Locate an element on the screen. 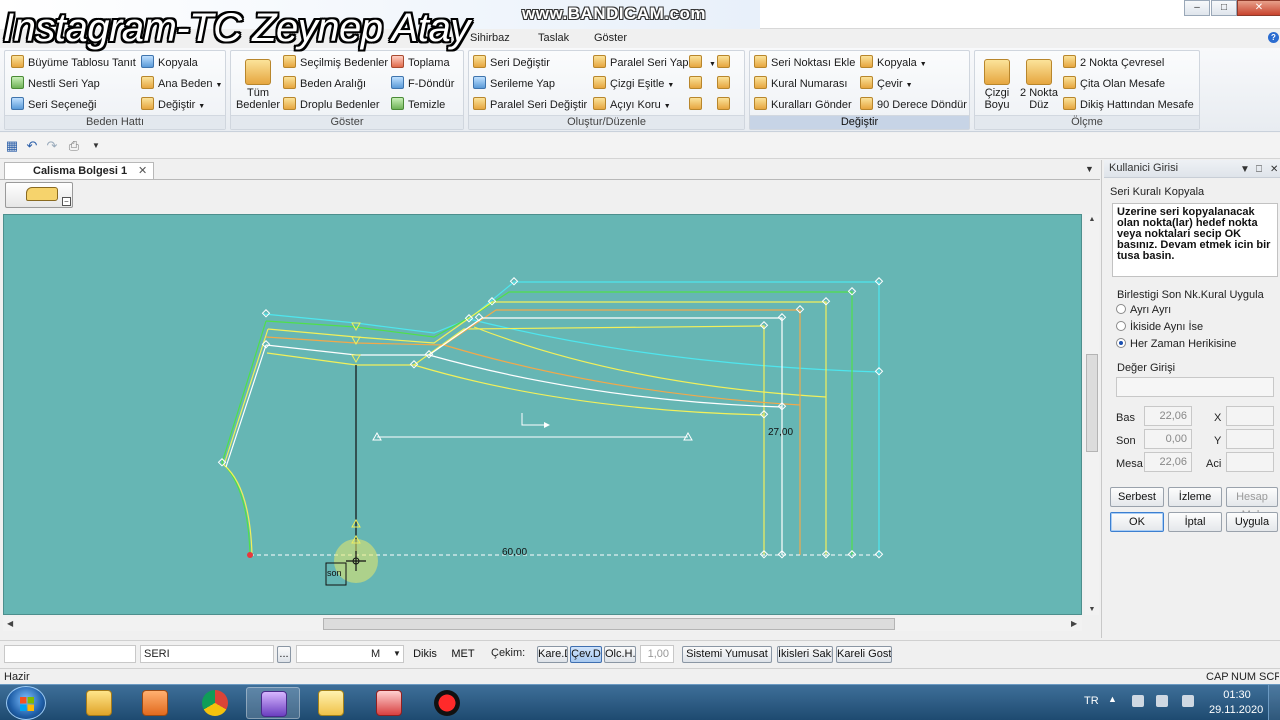  paralel-seri-degistir-button: Paralel Seri Değiştir is located at coordinates (530, 105).